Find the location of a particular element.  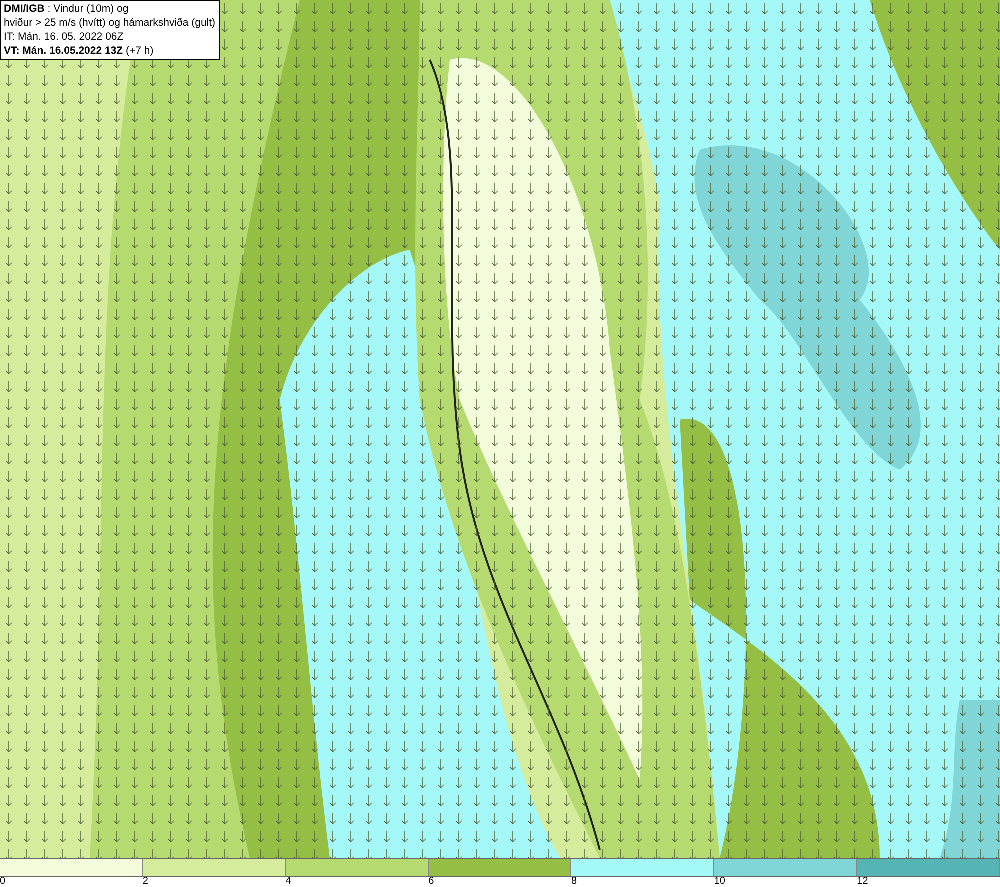

title-line: DMI/IGB : Vindur (10m) og is located at coordinates (67, 9).